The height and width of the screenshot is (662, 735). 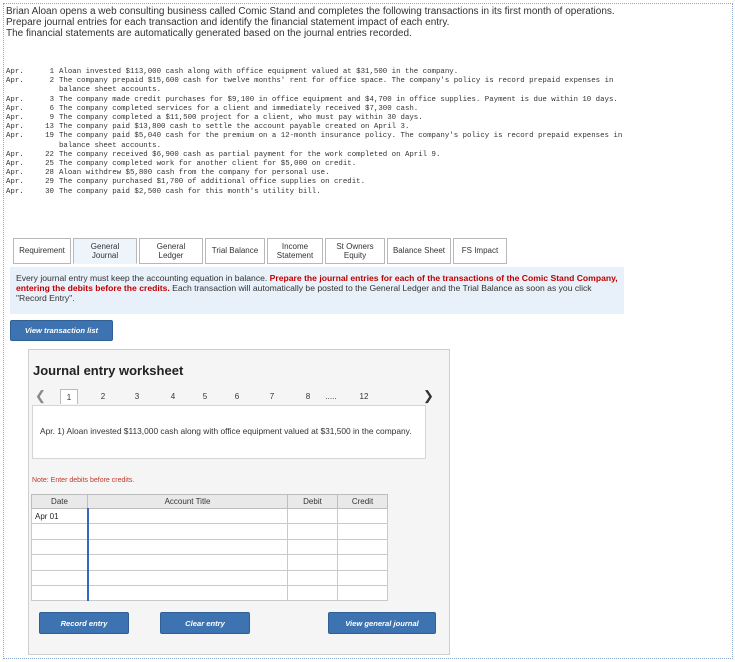 What do you see at coordinates (49, 127) in the screenshot?
I see `transaction-number: 13` at bounding box center [49, 127].